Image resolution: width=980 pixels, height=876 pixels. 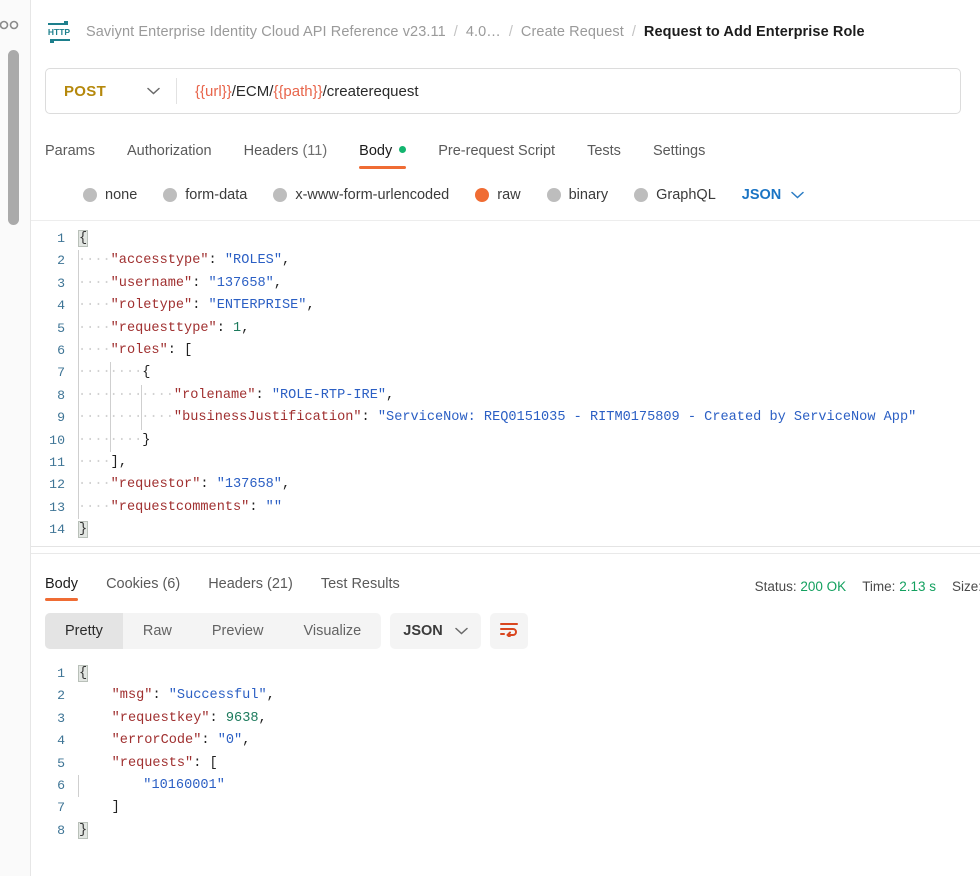 What do you see at coordinates (505, 306) in the screenshot?
I see `code-line: 4 ····"roletype": "ENTERPRISE",` at bounding box center [505, 306].